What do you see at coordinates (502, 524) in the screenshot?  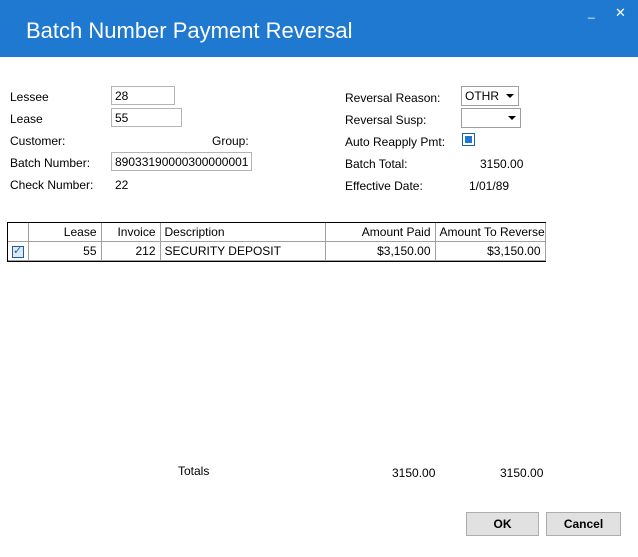 I see `ok-button: OK` at bounding box center [502, 524].